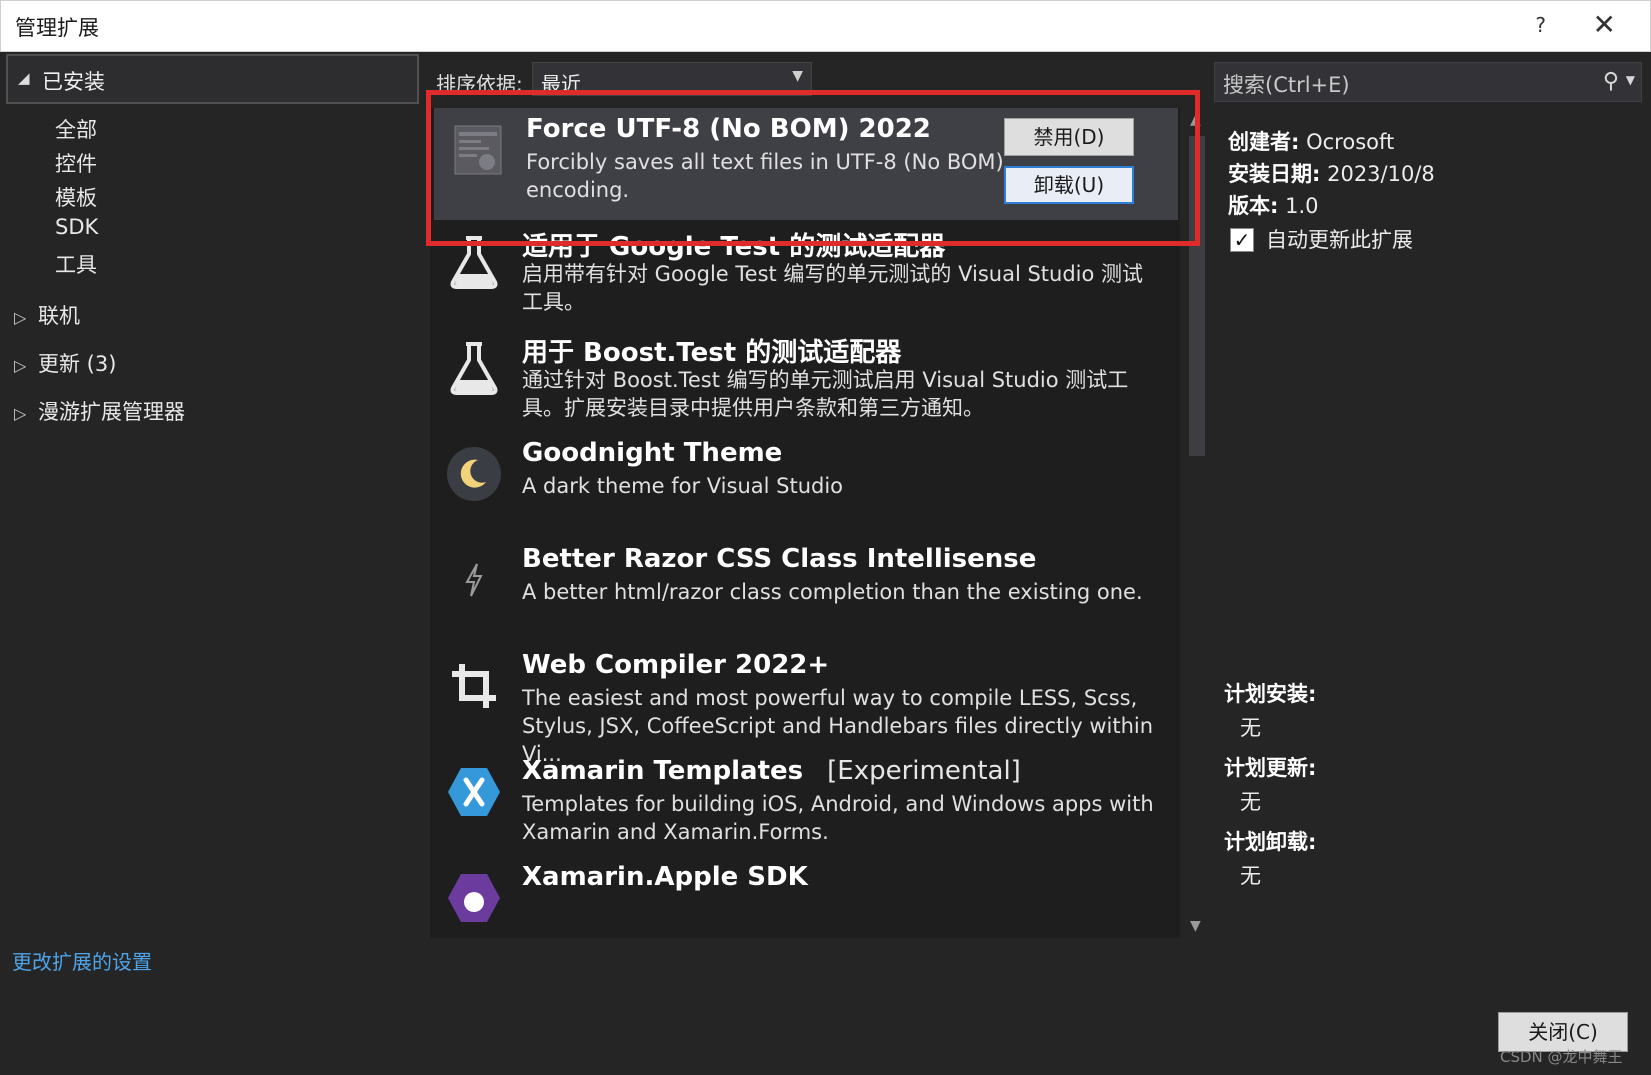 Image resolution: width=1651 pixels, height=1075 pixels. I want to click on version-label: 版本:, so click(1253, 206).